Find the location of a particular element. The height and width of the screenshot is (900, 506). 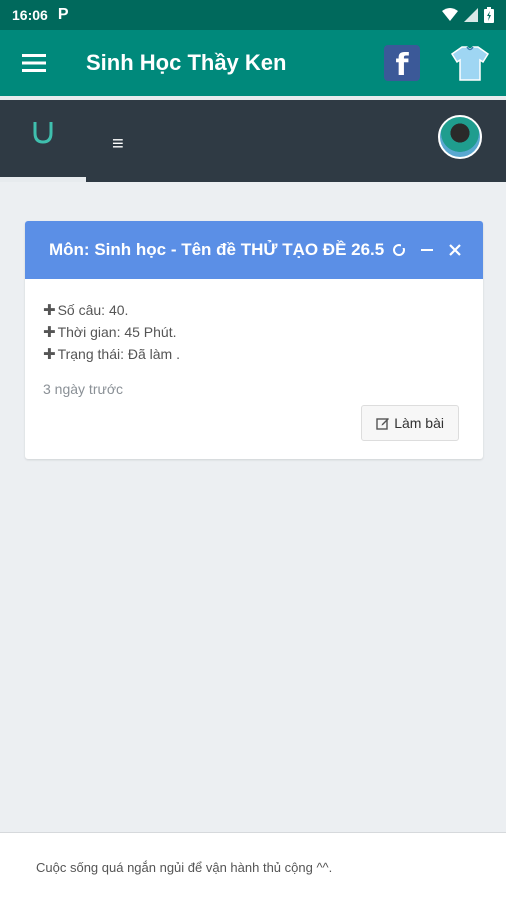

minus-icon is located at coordinates (427, 250).